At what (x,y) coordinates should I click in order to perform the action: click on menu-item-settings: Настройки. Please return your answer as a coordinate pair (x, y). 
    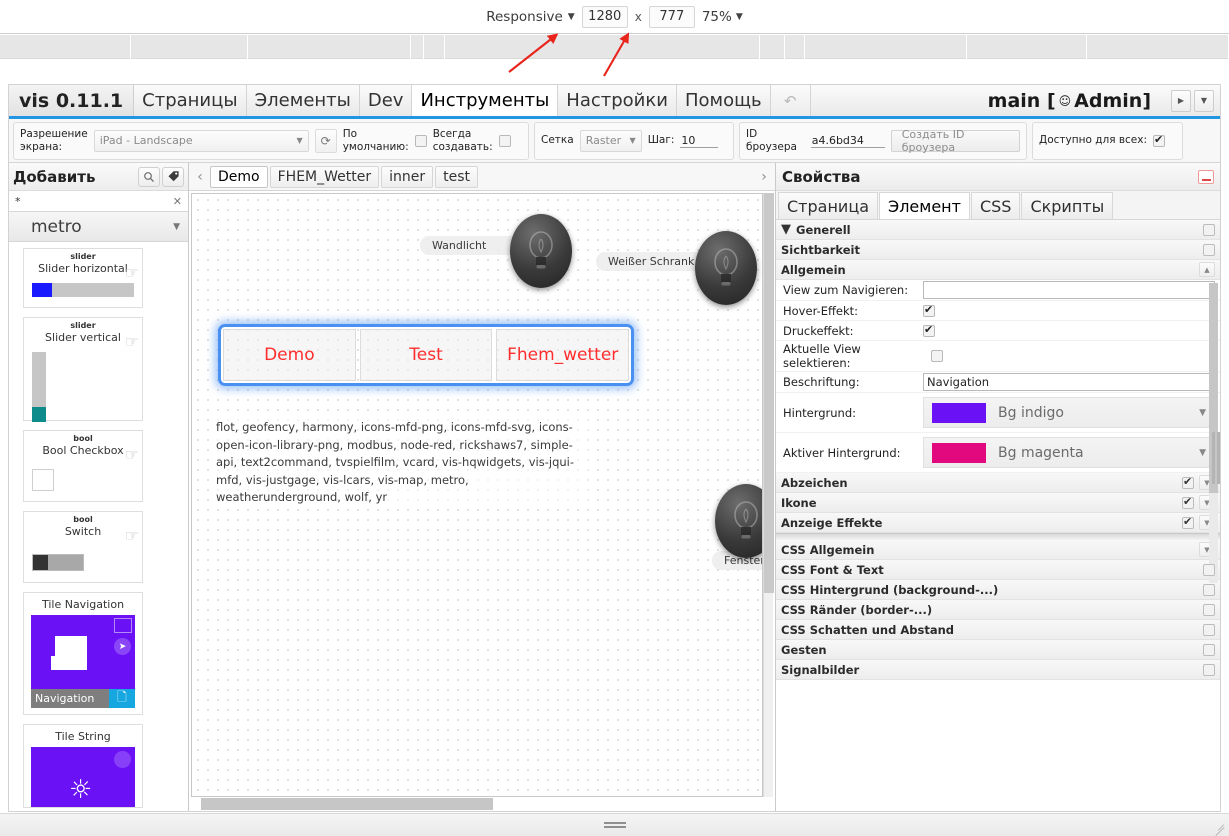
    Looking at the image, I should click on (617, 100).